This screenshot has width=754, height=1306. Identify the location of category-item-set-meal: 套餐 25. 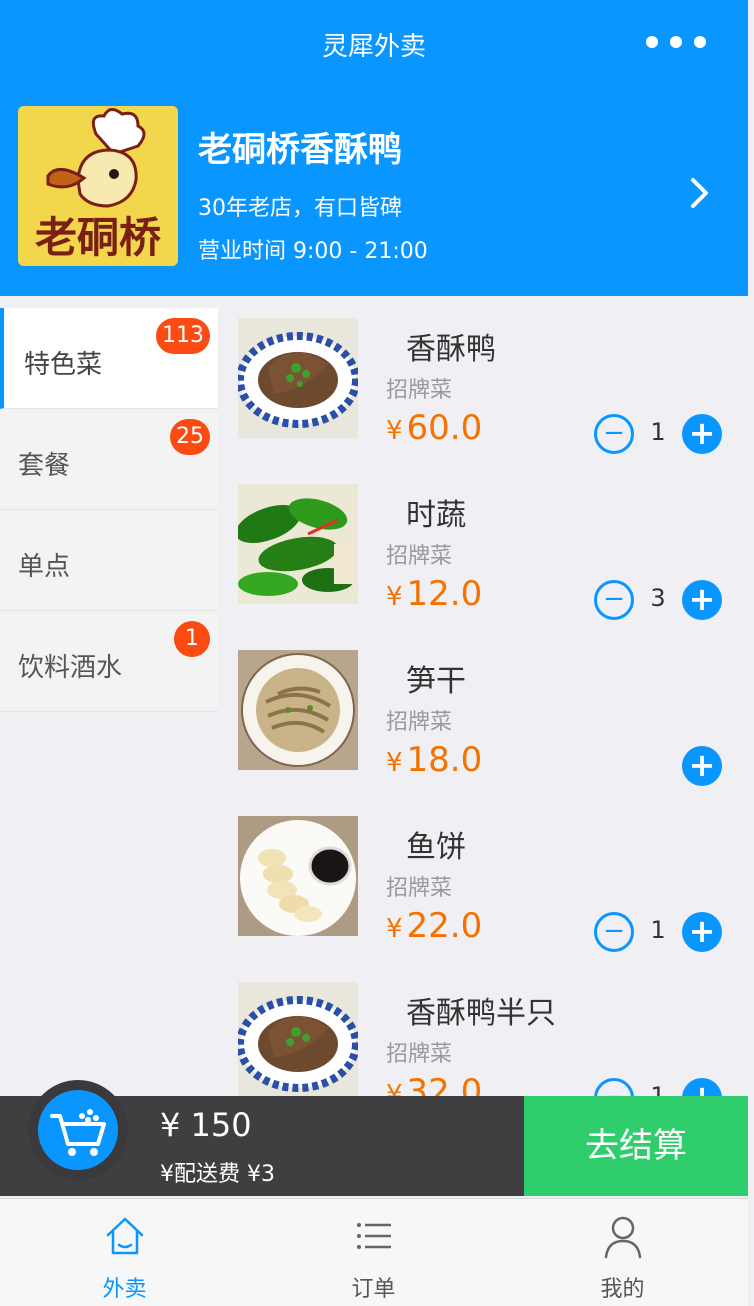
(109, 459).